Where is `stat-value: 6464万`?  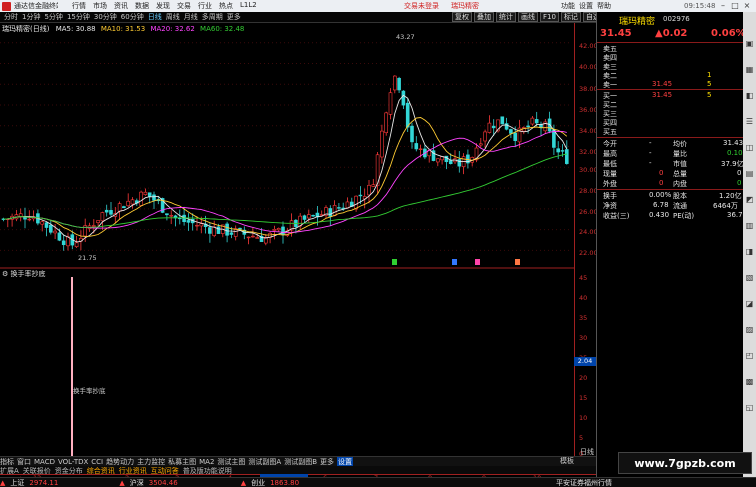 stat-value: 6464万 is located at coordinates (725, 206).